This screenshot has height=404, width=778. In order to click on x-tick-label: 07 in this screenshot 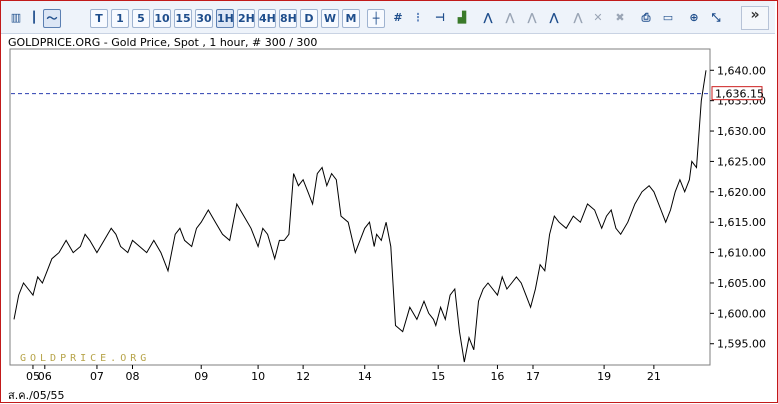, I will do `click(97, 376)`.